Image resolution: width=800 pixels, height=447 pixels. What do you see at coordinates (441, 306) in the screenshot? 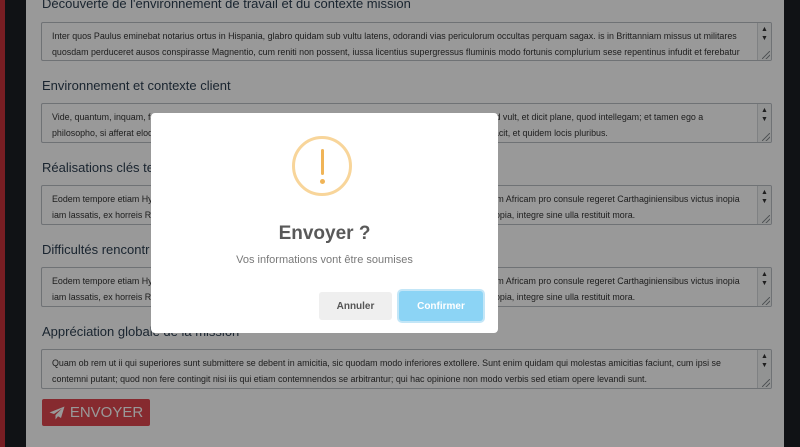
I see `confirm-button: Confirmer` at bounding box center [441, 306].